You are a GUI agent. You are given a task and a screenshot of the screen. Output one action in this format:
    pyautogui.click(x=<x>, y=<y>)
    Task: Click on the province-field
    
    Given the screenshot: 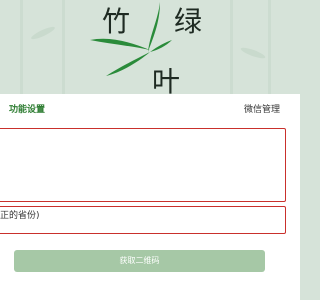 What is the action you would take?
    pyautogui.click(x=143, y=220)
    